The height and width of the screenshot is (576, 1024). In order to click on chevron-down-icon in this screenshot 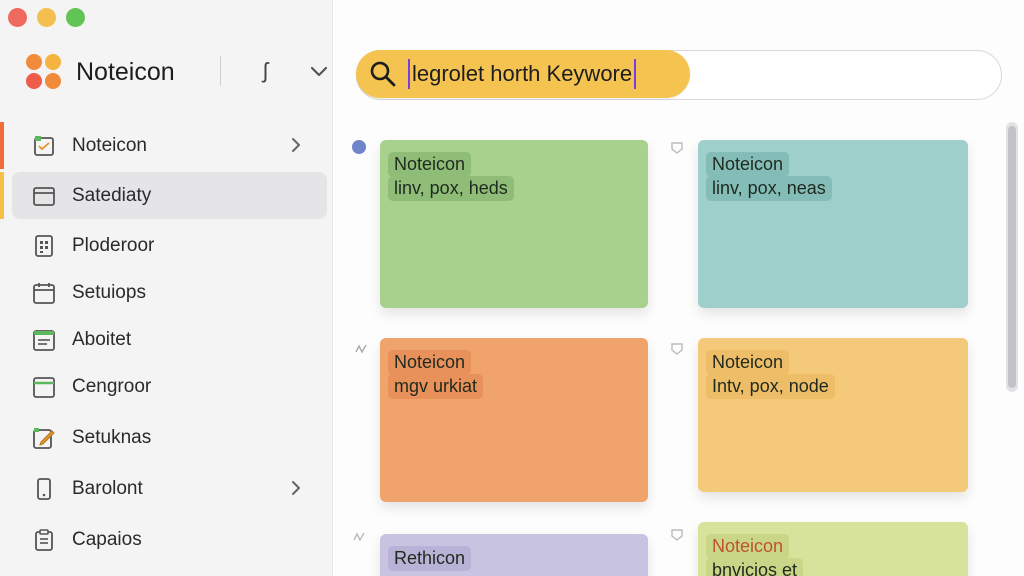, I will do `click(319, 71)`.